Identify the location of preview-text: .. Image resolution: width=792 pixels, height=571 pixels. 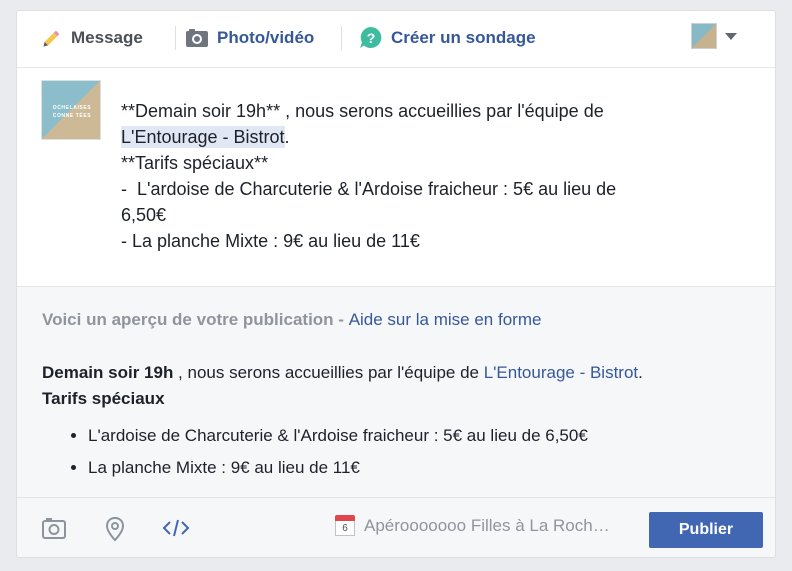
(640, 372).